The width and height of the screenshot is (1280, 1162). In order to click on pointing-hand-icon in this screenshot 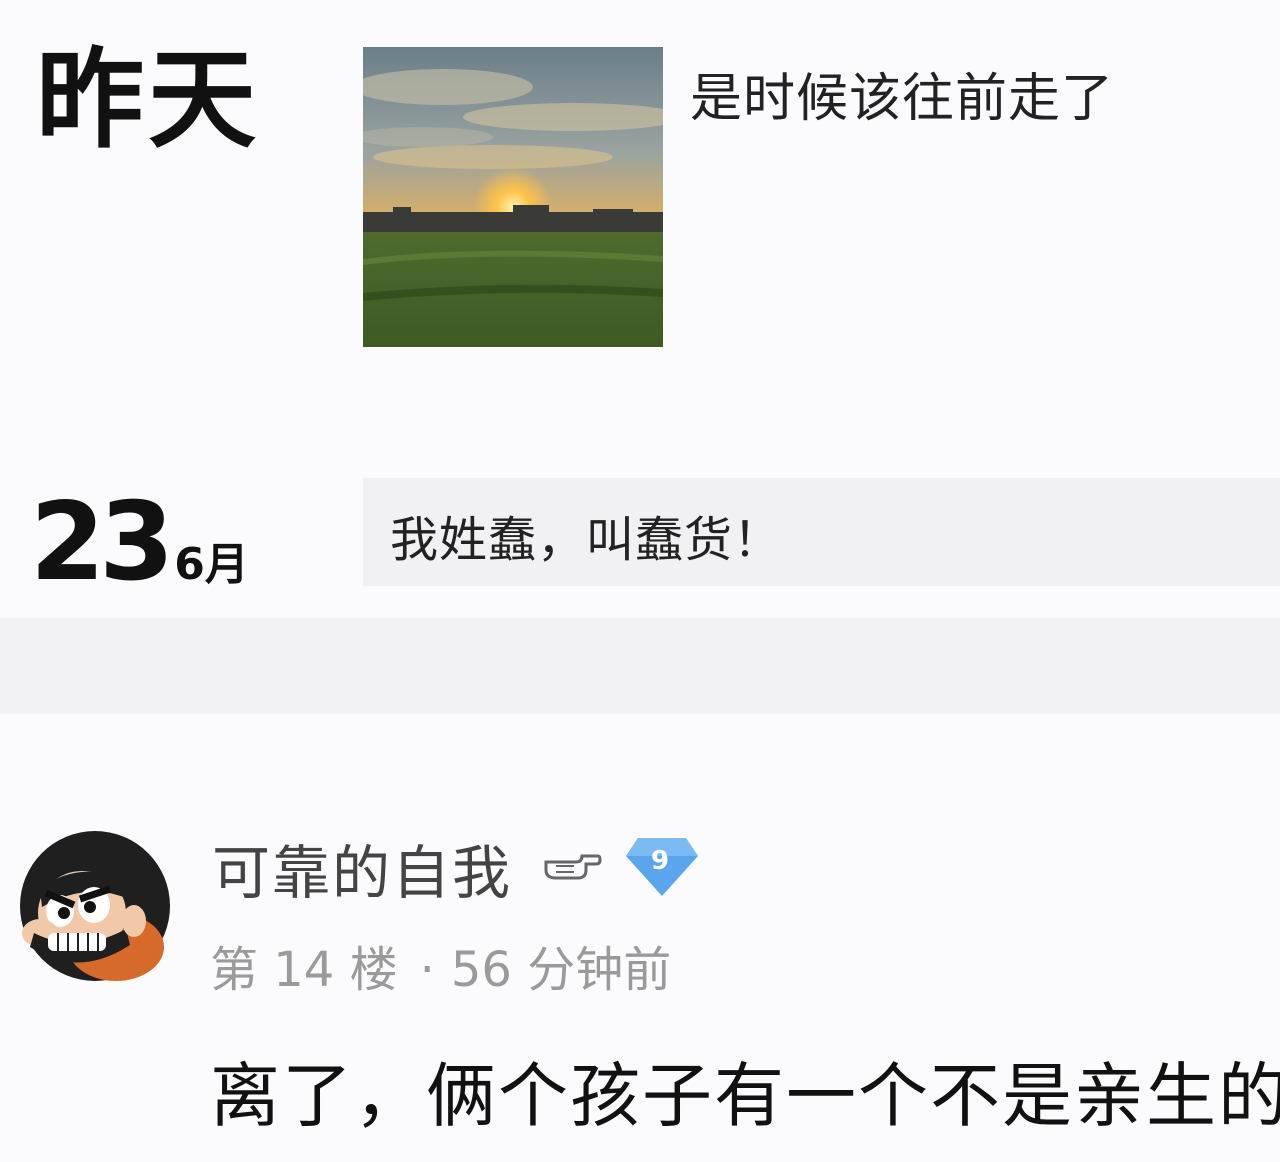, I will do `click(573, 867)`.